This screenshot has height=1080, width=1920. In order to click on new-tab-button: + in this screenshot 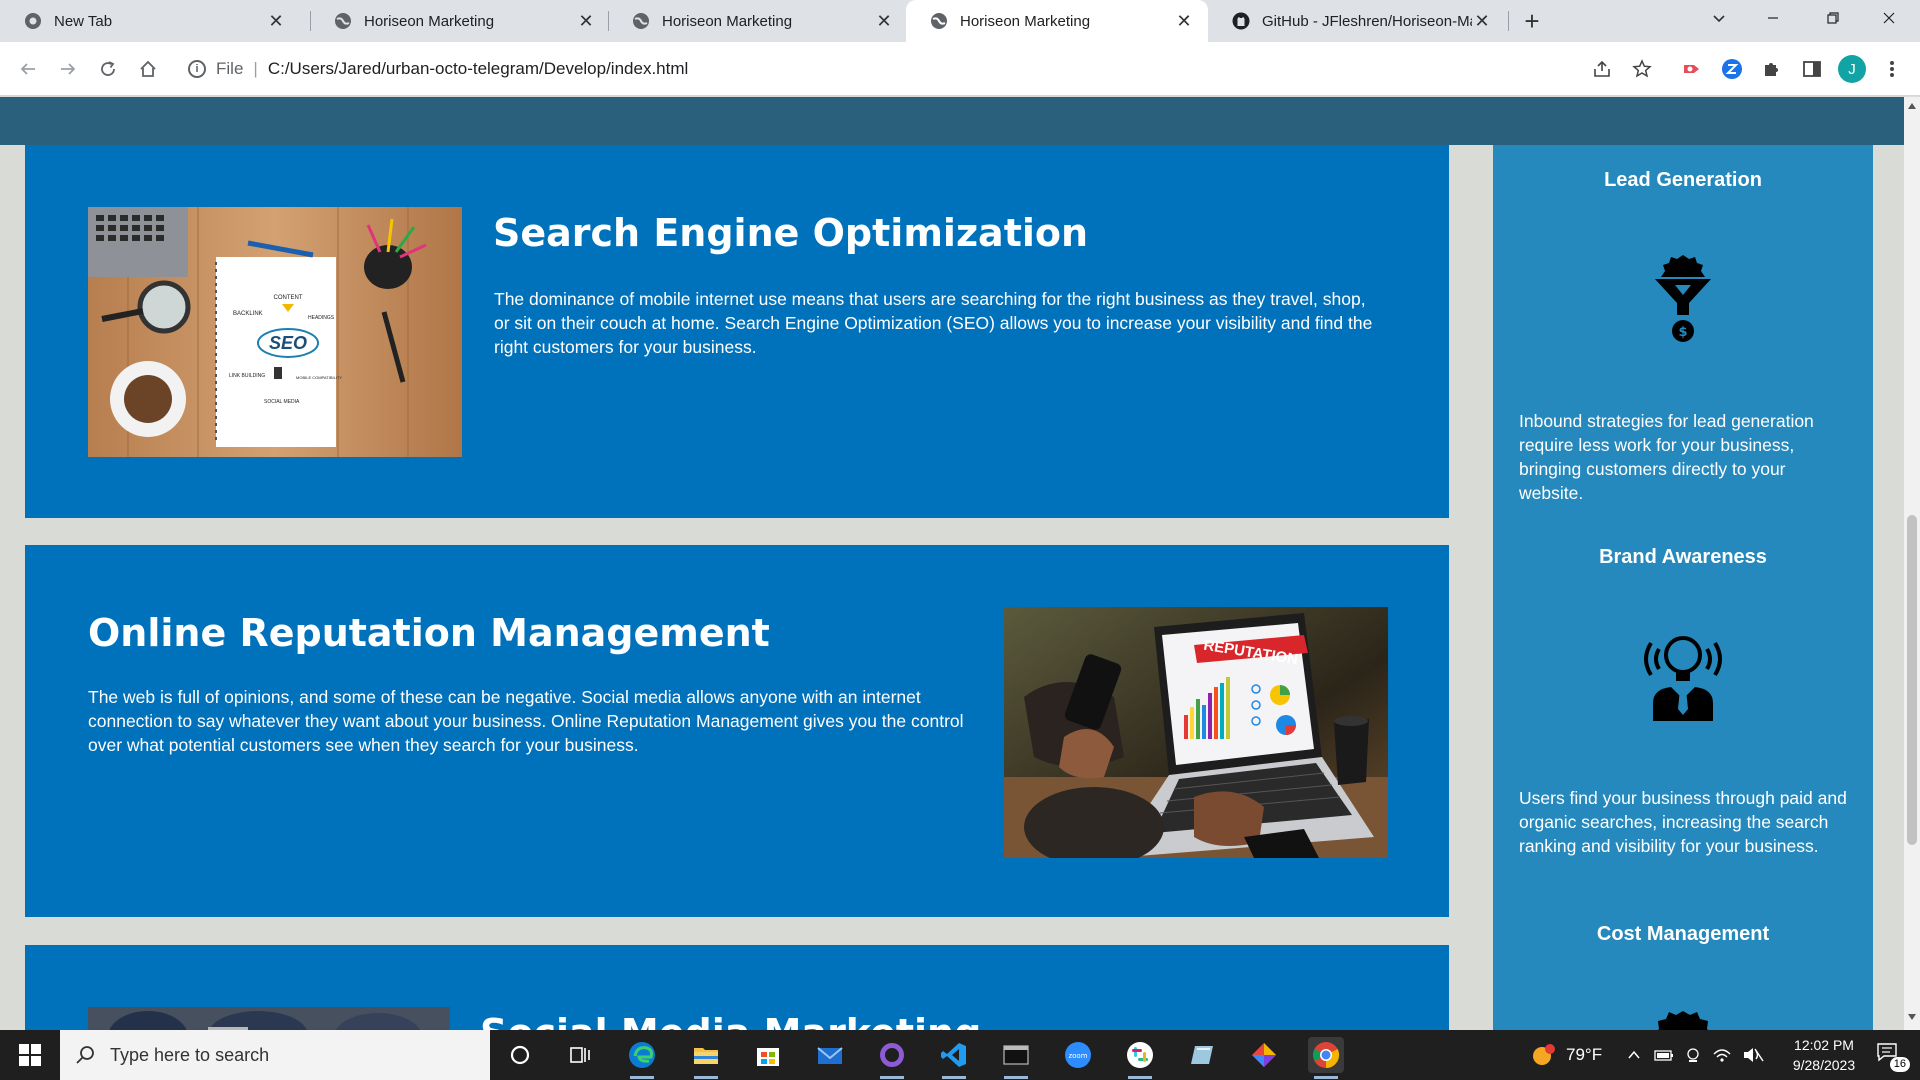, I will do `click(1532, 22)`.